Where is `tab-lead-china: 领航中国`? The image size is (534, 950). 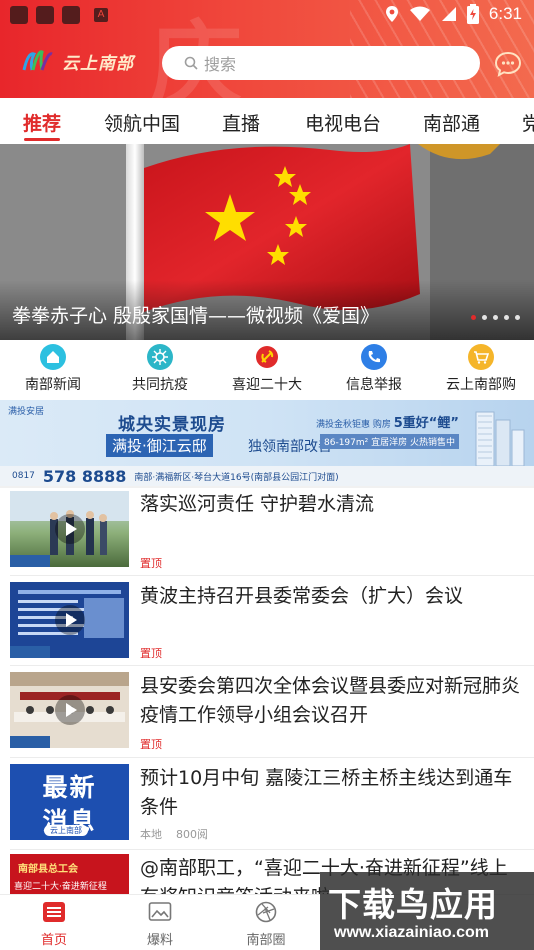
tab-lead-china: 领航中国 is located at coordinates (142, 122).